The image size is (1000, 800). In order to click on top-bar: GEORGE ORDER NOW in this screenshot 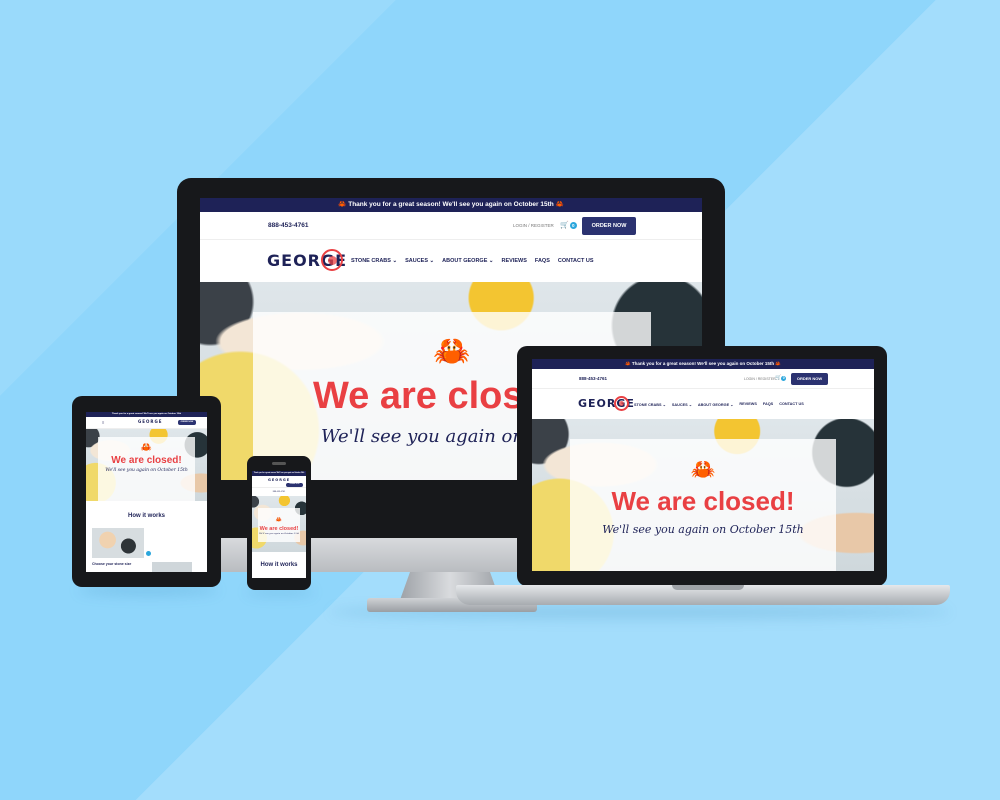, I will do `click(279, 482)`.